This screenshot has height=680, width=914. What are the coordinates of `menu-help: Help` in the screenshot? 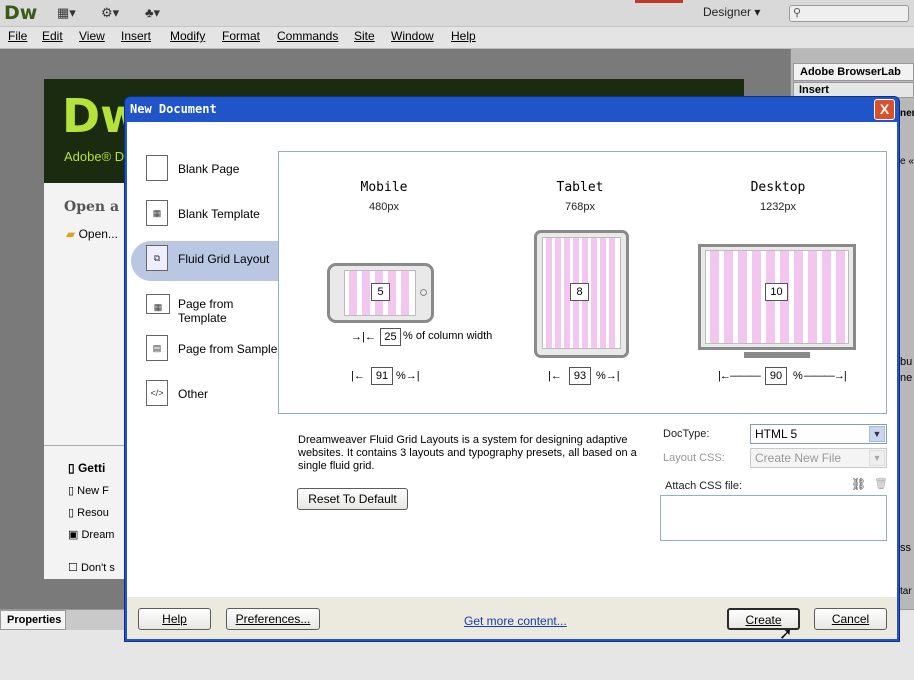 It's located at (463, 36).